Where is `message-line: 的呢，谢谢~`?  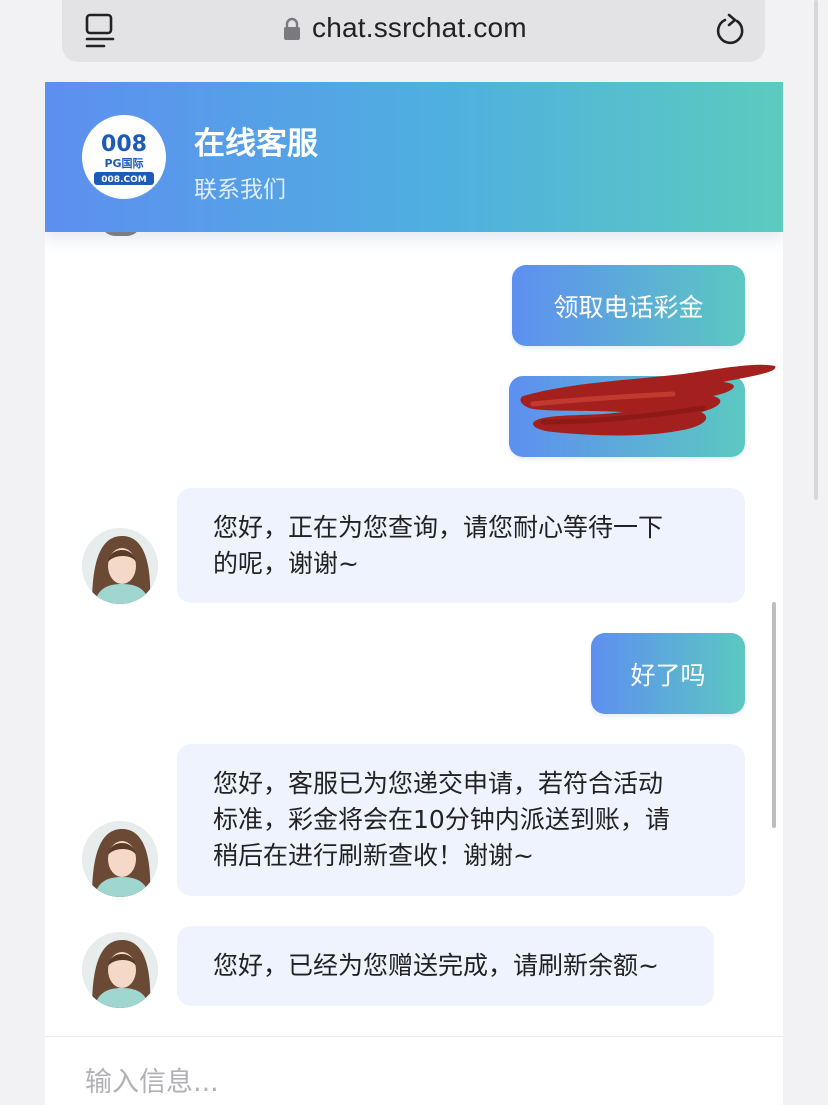
message-line: 的呢，谢谢~ is located at coordinates (286, 563).